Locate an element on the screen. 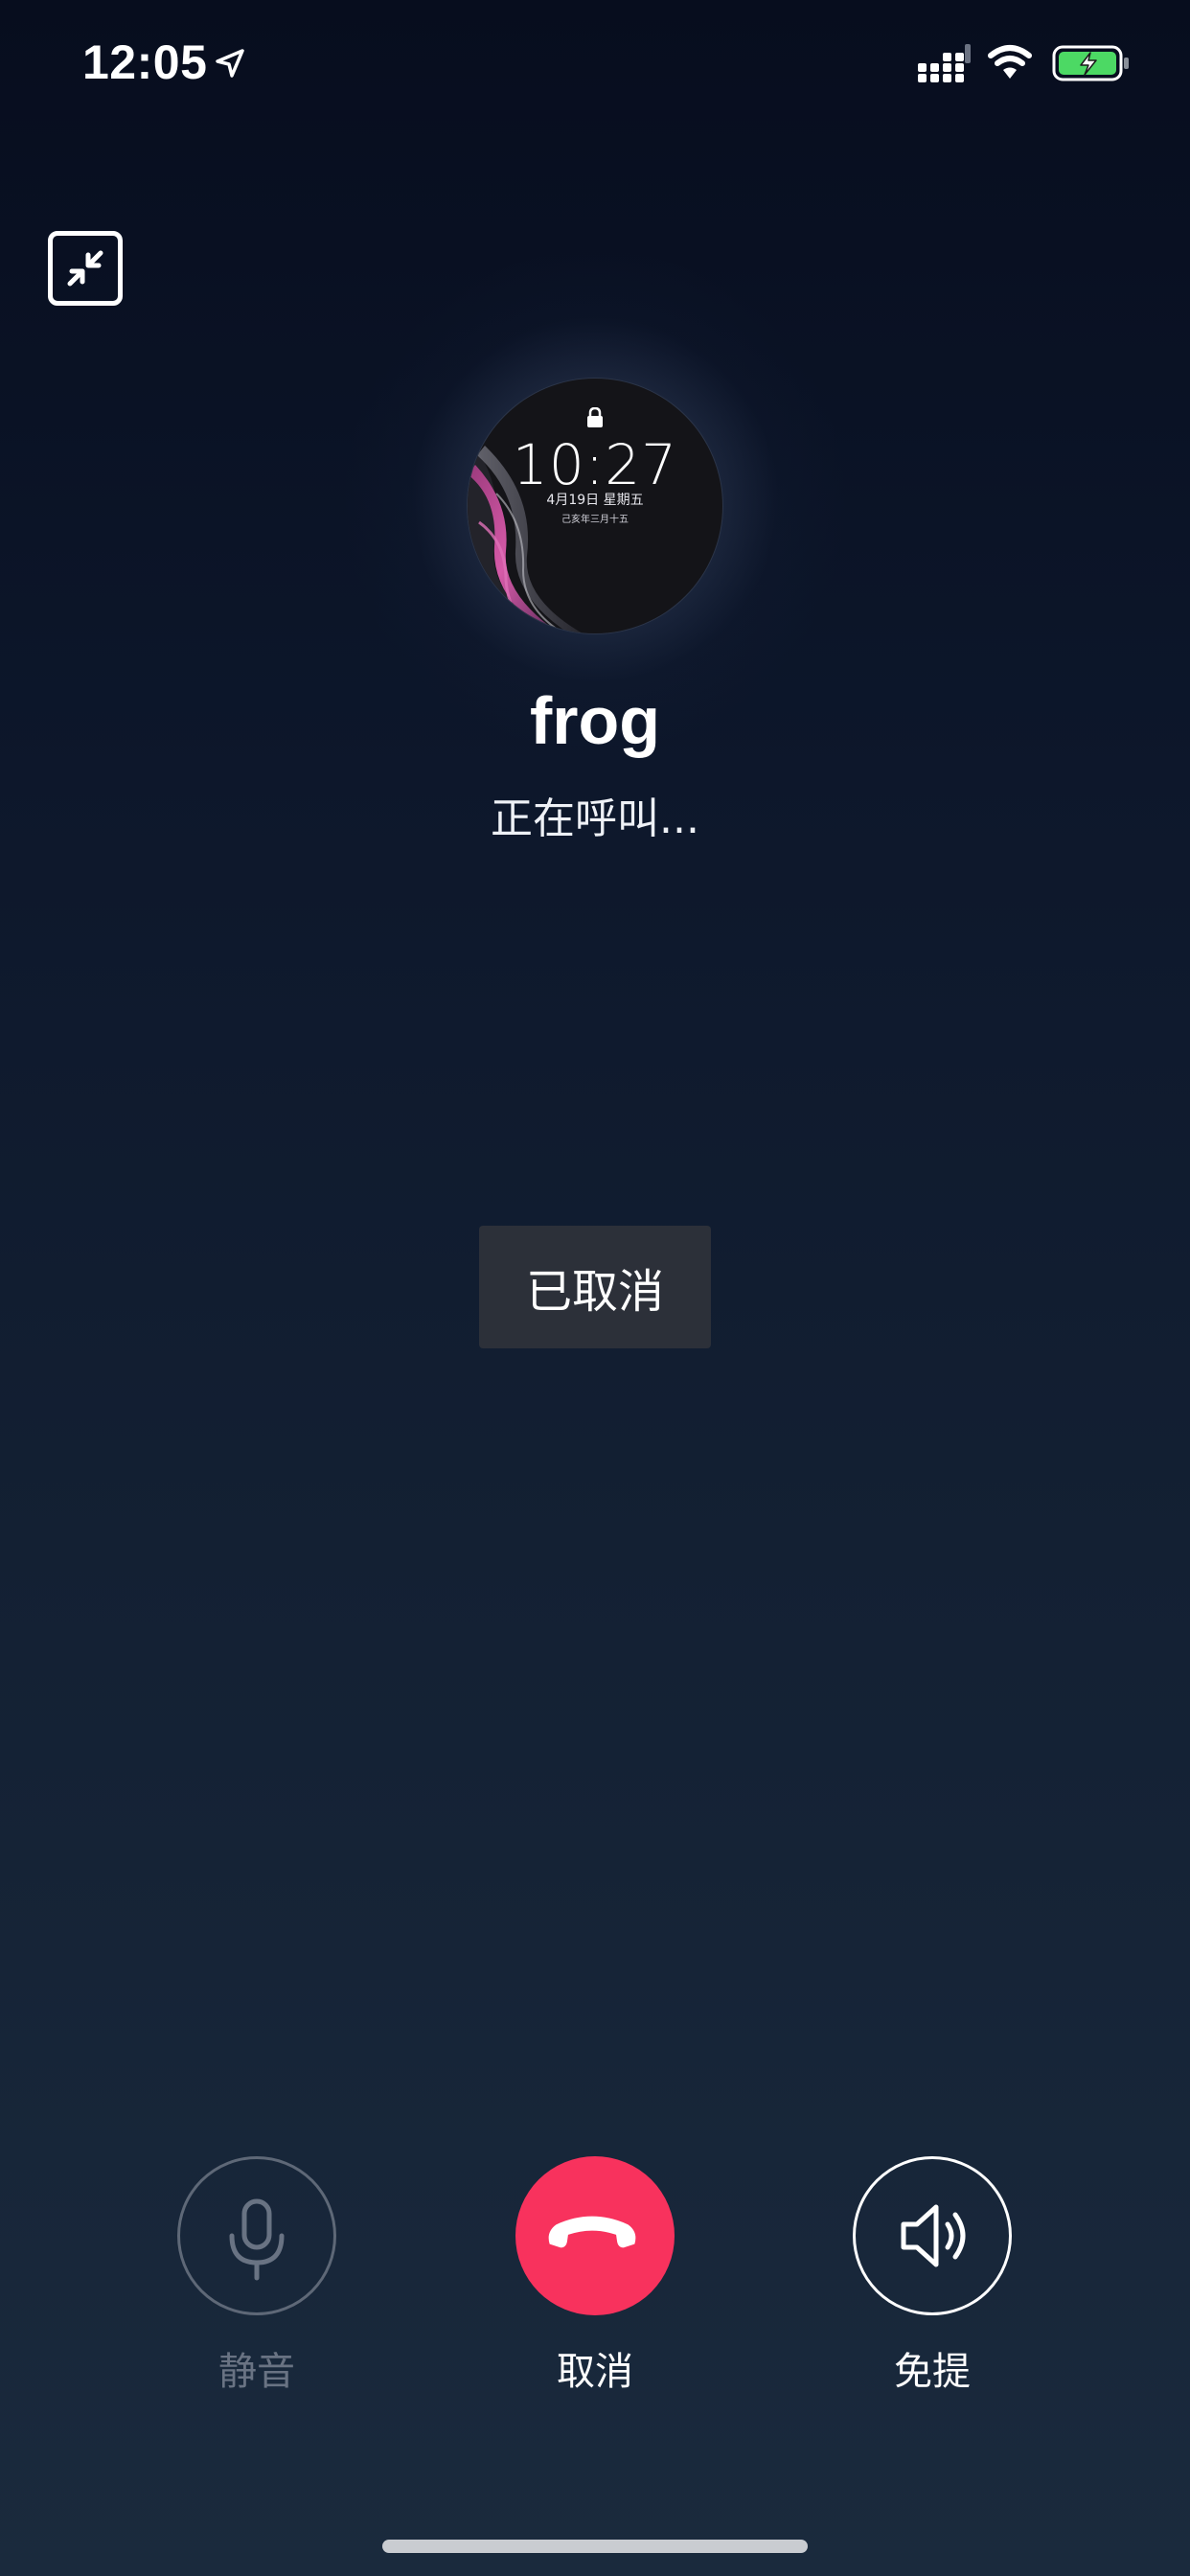 The width and height of the screenshot is (1190, 2576). mute-button is located at coordinates (256, 2235).